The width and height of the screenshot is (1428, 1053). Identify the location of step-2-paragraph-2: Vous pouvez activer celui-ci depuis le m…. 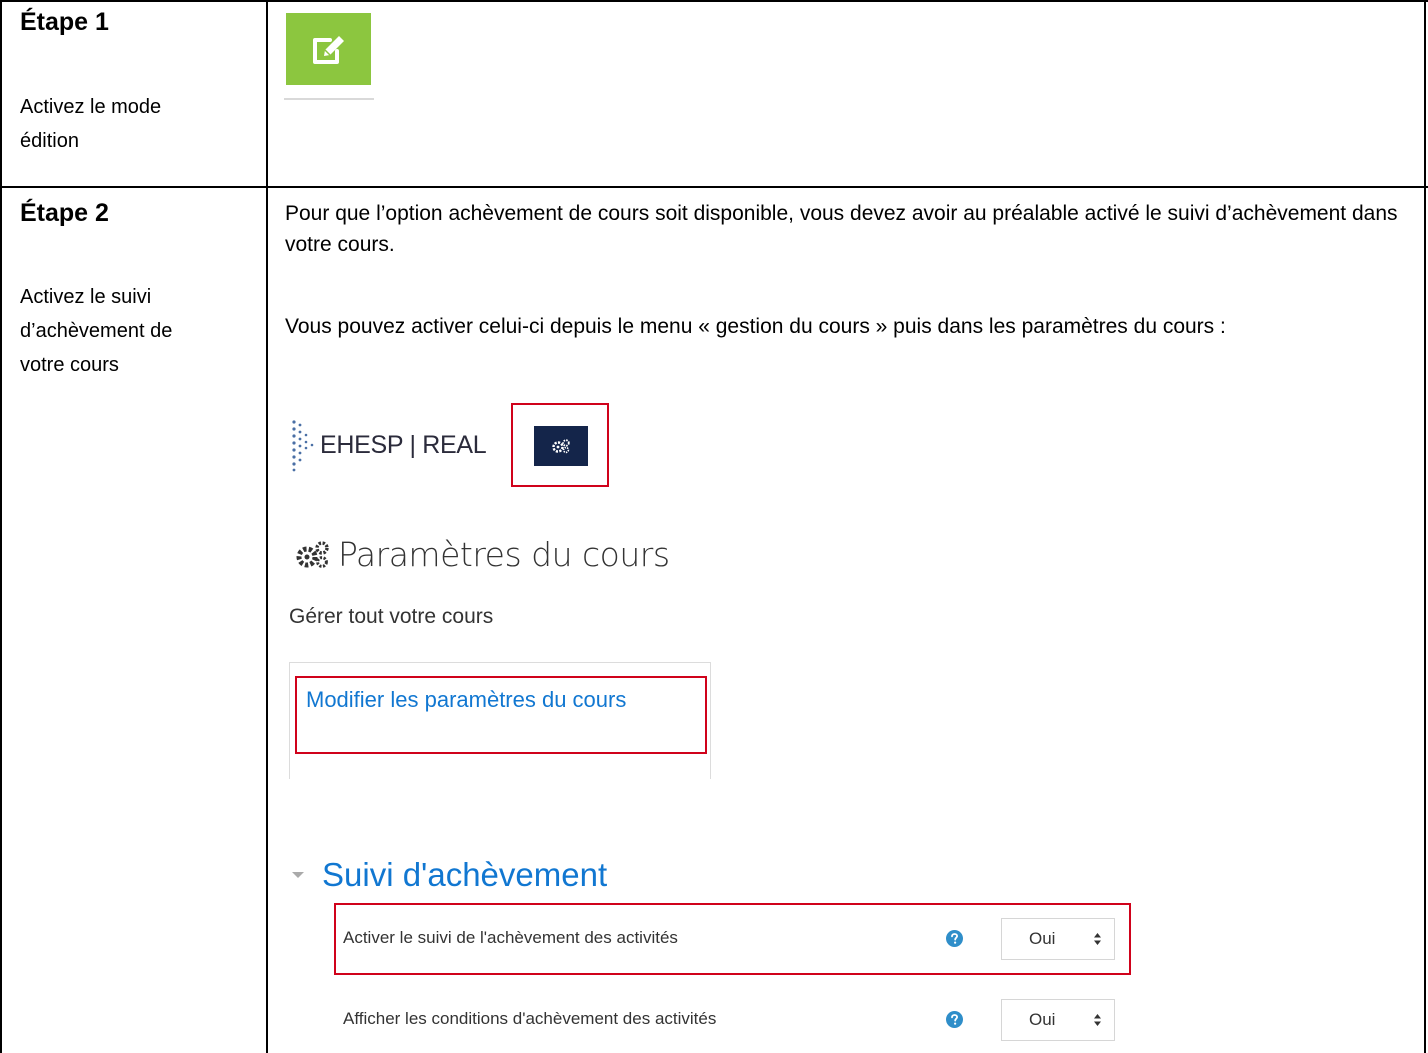
(755, 326).